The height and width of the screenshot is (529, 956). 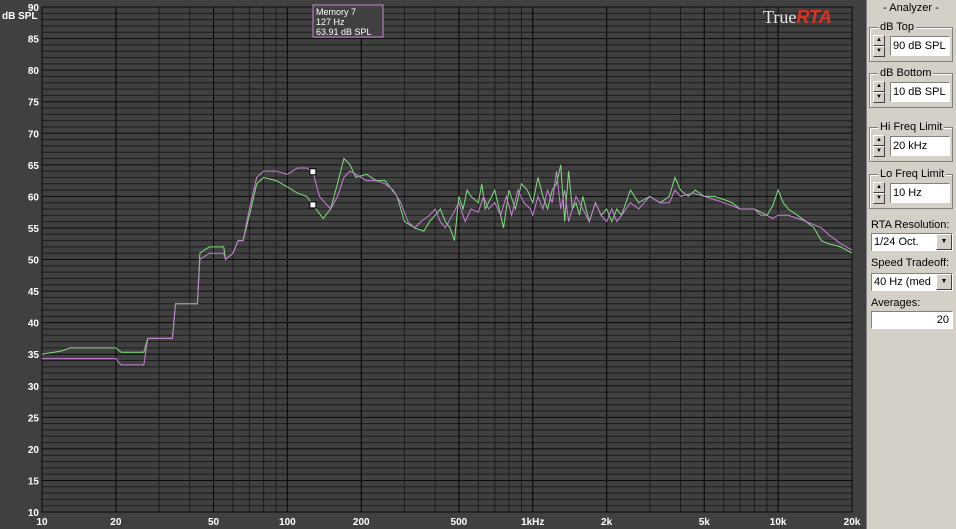 I want to click on hi-freq-label: Hi Freq Limit, so click(x=911, y=127).